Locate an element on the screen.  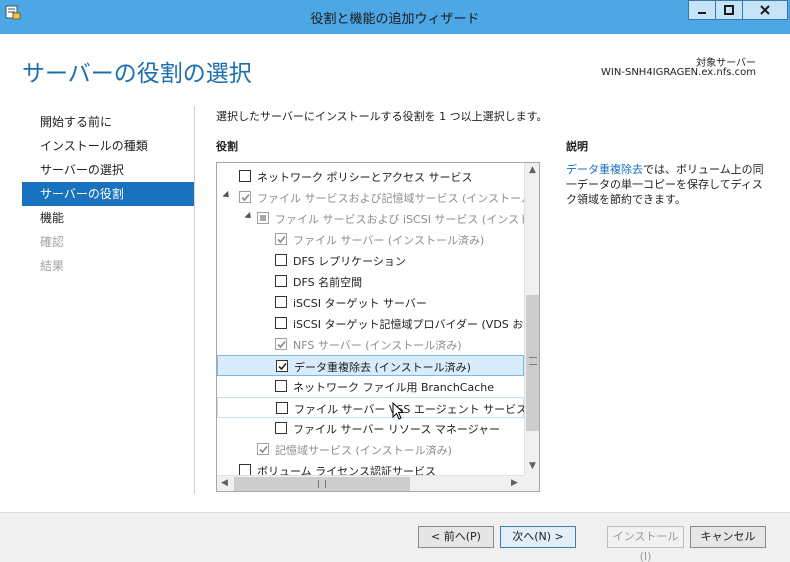
role-label: ファイル サーバー リソース マネージャー is located at coordinates (397, 429).